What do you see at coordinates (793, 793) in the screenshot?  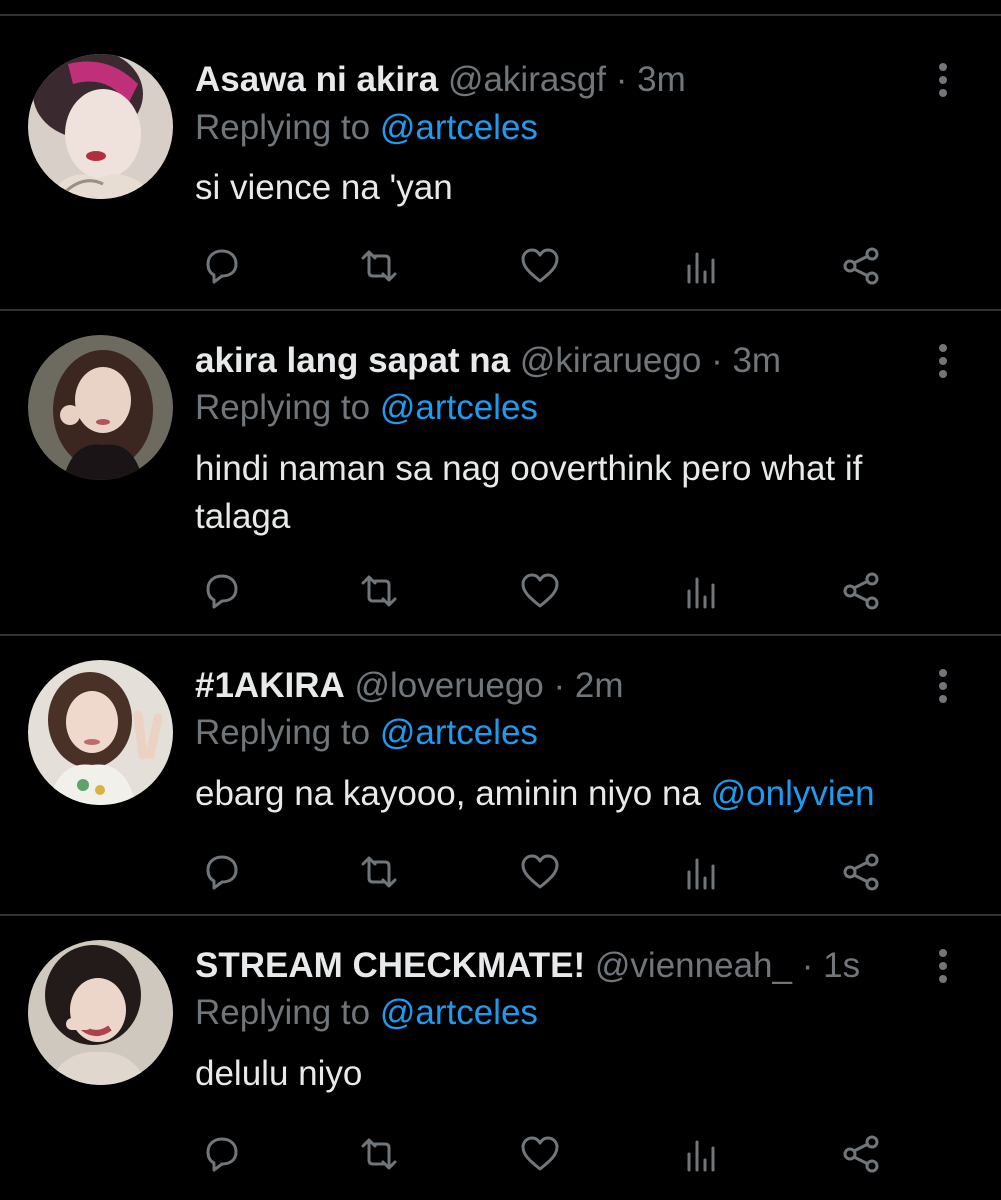 I see `tweet-mention: @onlyvien` at bounding box center [793, 793].